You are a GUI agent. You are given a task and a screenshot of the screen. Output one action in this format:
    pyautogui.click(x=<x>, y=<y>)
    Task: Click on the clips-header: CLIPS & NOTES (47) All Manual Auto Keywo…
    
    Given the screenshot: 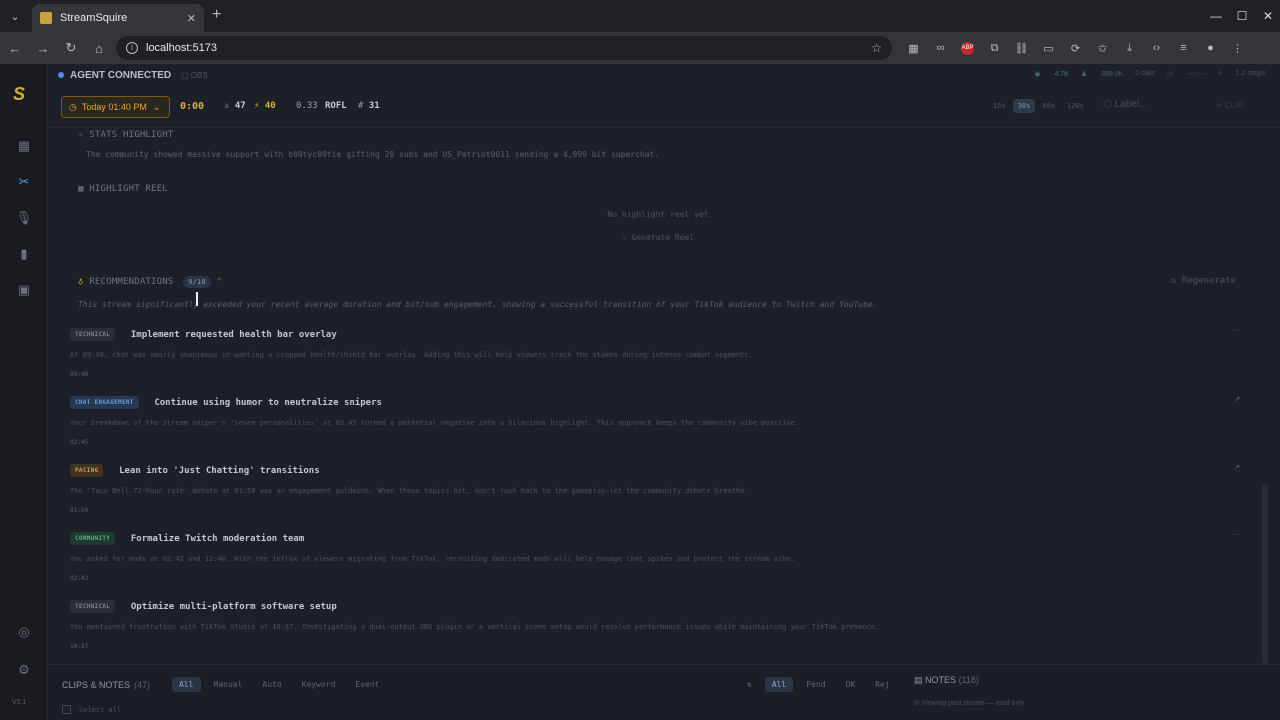 What is the action you would take?
    pyautogui.click(x=227, y=684)
    